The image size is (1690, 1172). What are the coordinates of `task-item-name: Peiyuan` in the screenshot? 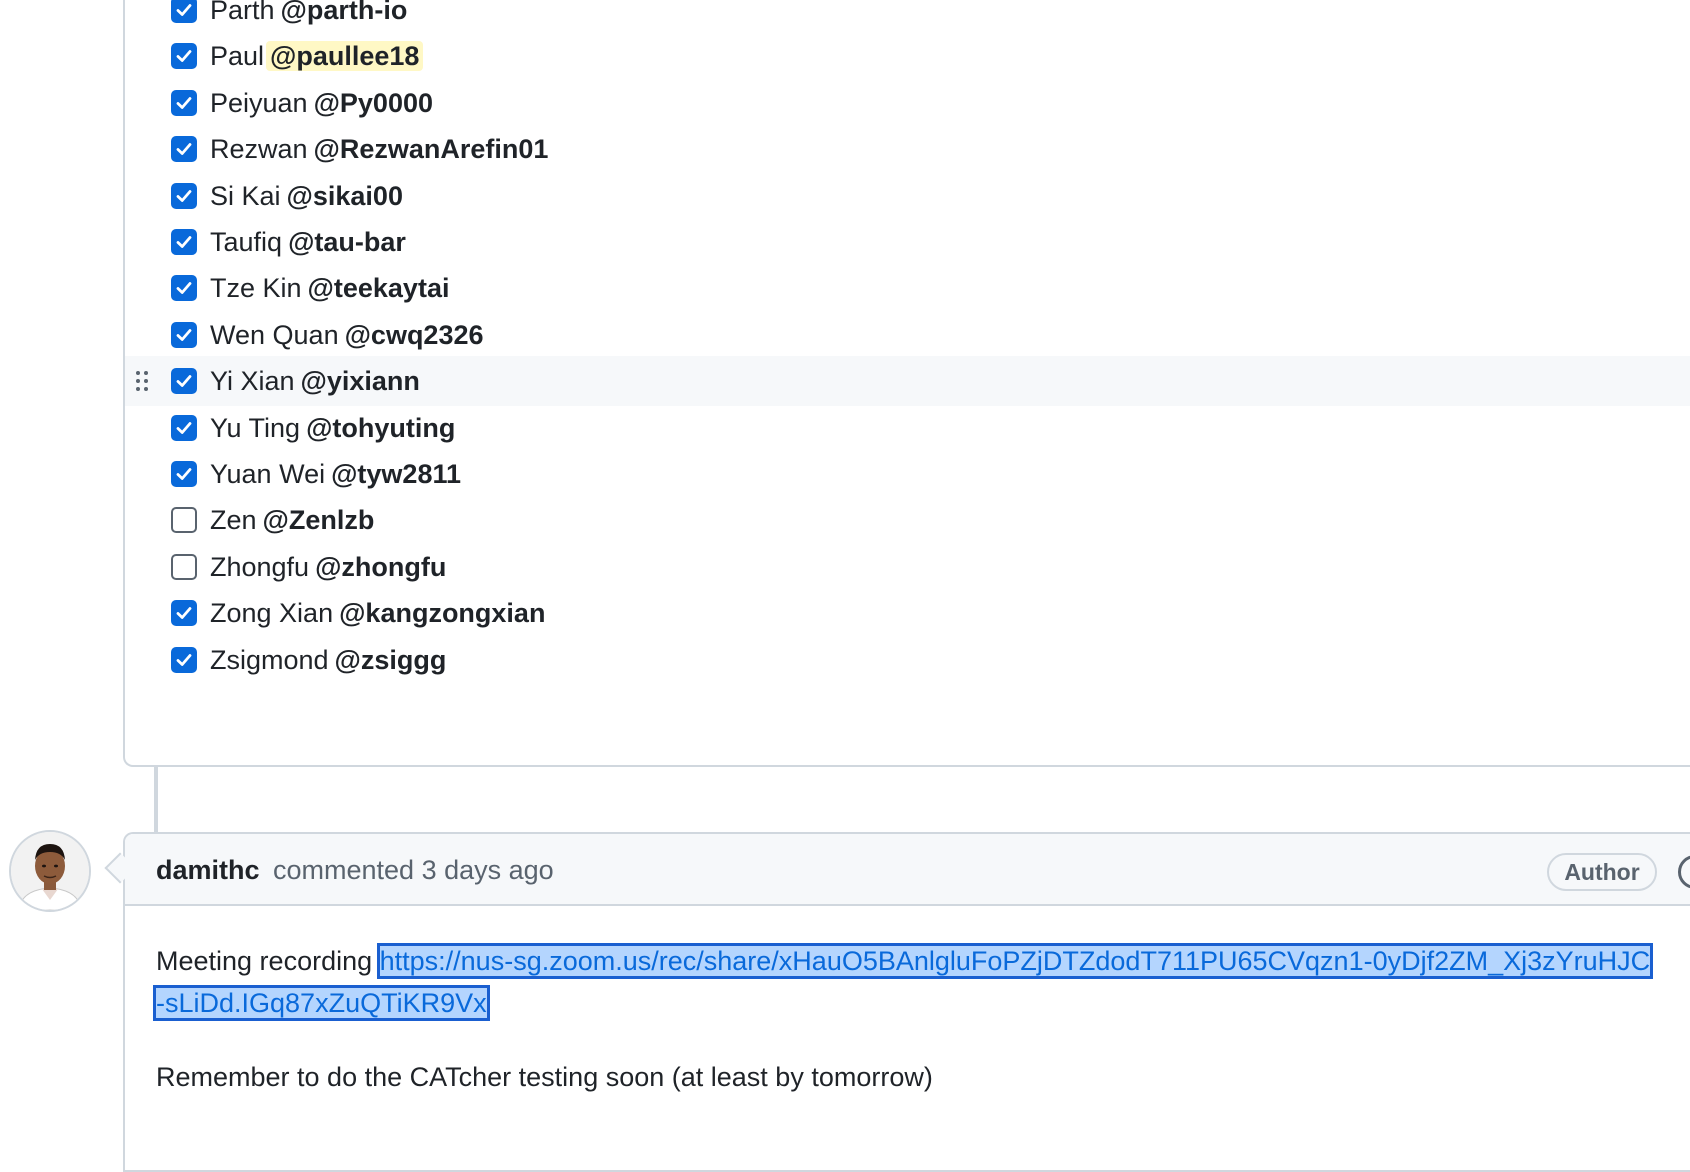 It's located at (259, 102).